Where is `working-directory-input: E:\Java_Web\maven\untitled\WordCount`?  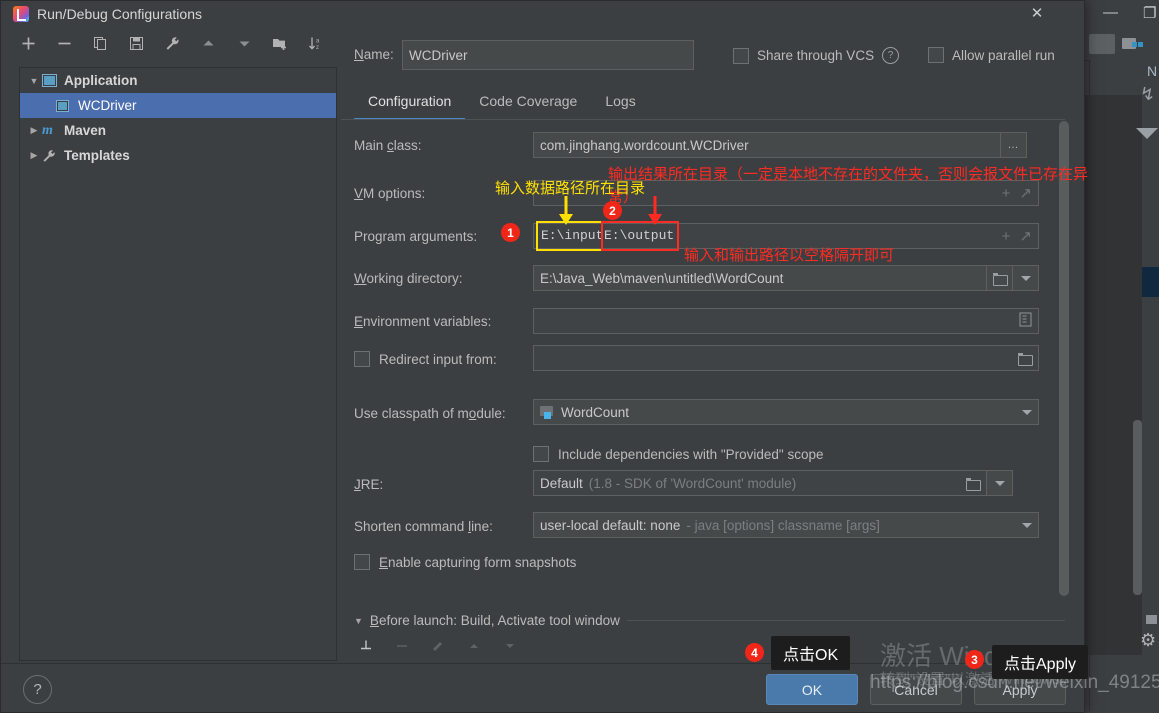
working-directory-input: E:\Java_Web\maven\untitled\WordCount is located at coordinates (760, 278).